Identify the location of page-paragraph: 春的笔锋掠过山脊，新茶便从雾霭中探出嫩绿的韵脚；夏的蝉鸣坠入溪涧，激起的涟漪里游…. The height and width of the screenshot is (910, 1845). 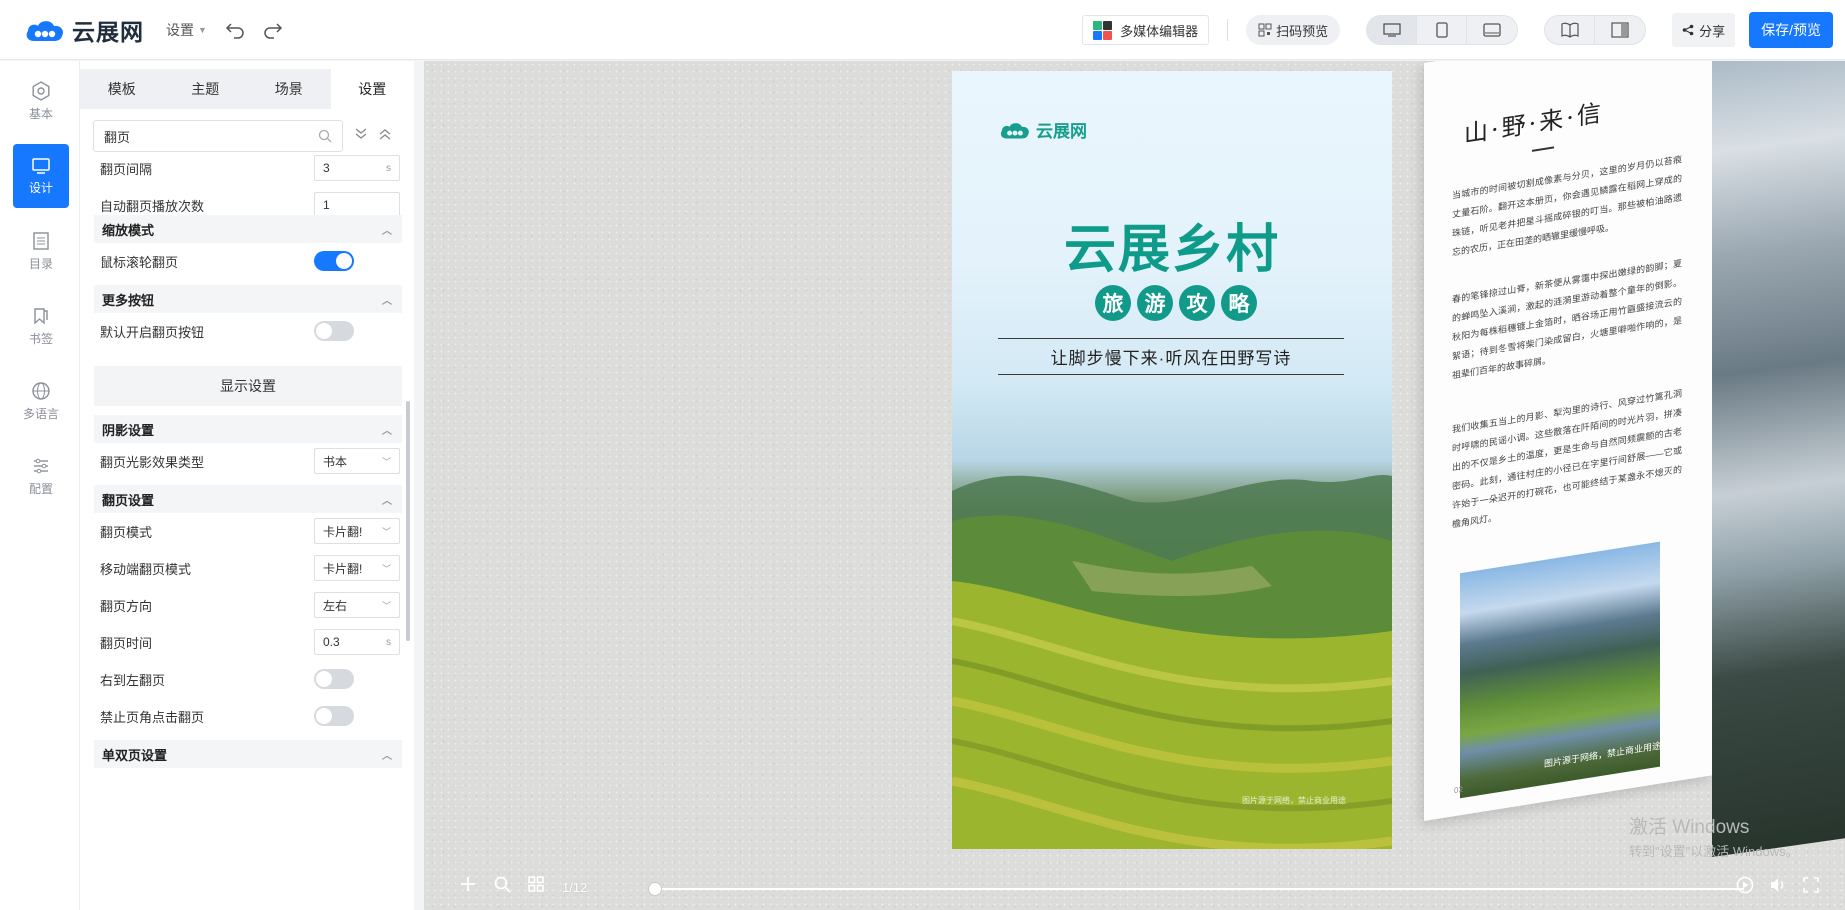
(1567, 319).